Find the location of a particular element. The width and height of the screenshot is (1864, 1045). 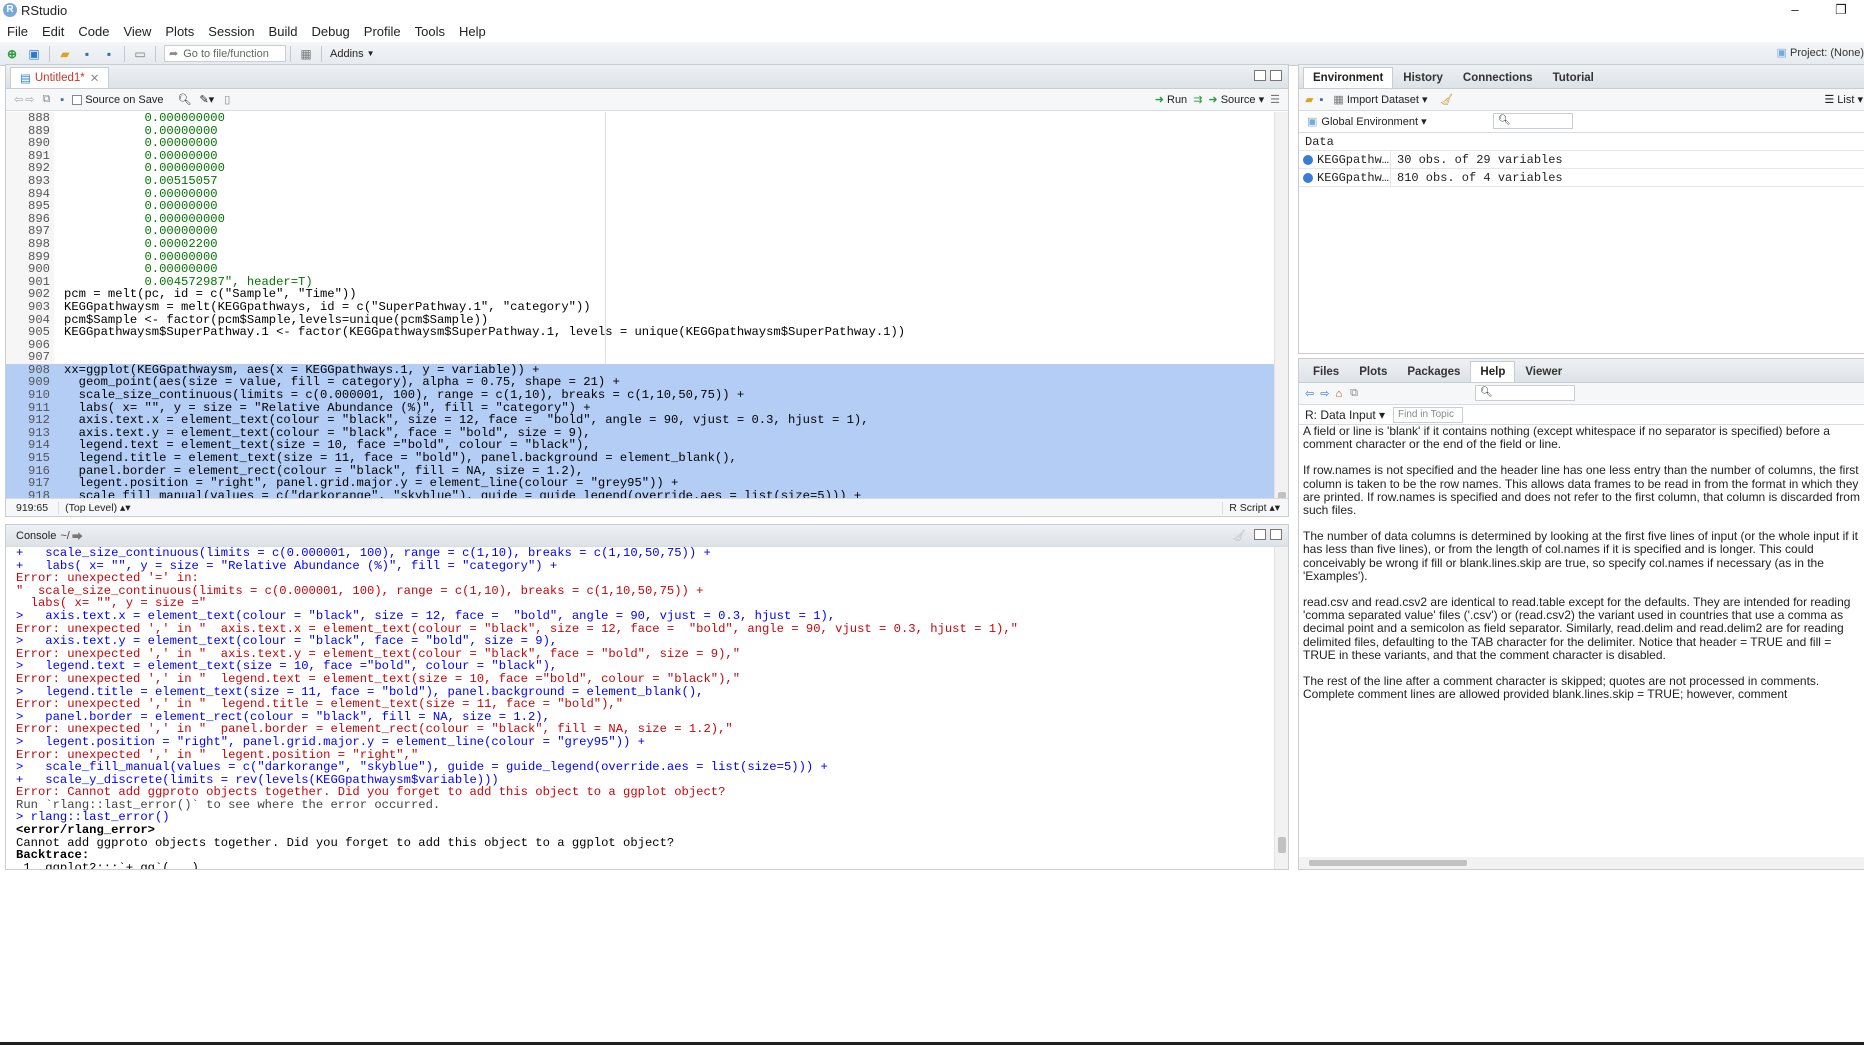

help-topic-dropdown: R: Data Input ▾ is located at coordinates (1345, 415).